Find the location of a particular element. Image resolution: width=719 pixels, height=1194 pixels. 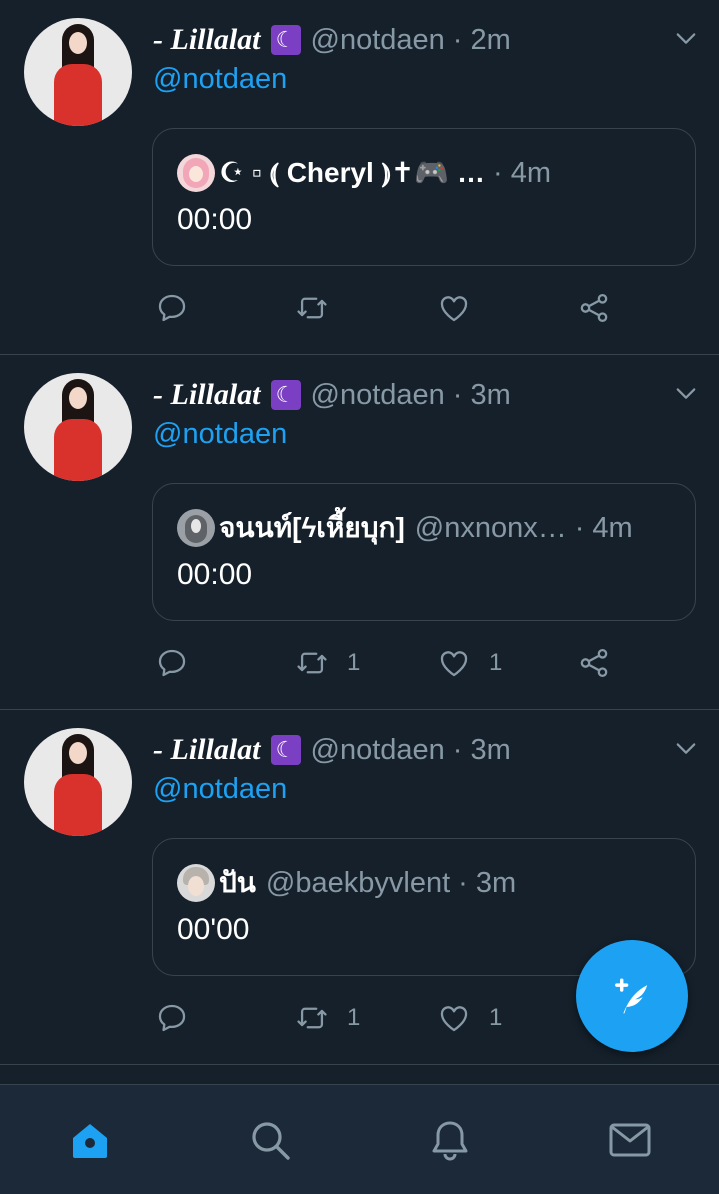

mail-icon is located at coordinates (630, 1140).